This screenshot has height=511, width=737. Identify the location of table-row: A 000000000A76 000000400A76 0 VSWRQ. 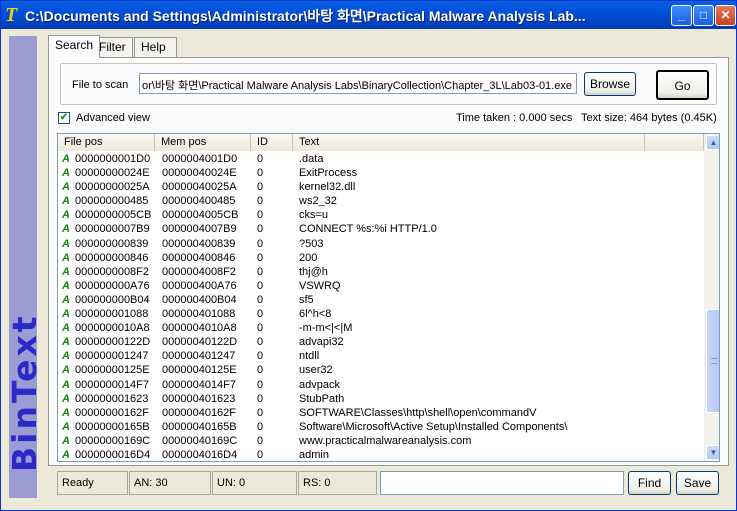
(381, 286).